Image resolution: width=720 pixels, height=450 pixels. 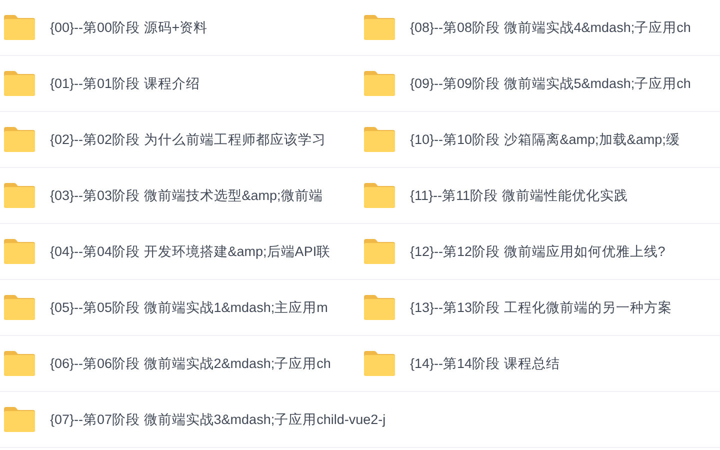 What do you see at coordinates (188, 139) in the screenshot?
I see `folder-name: {02}--第02阶段 为什么前端工程师都应该学习` at bounding box center [188, 139].